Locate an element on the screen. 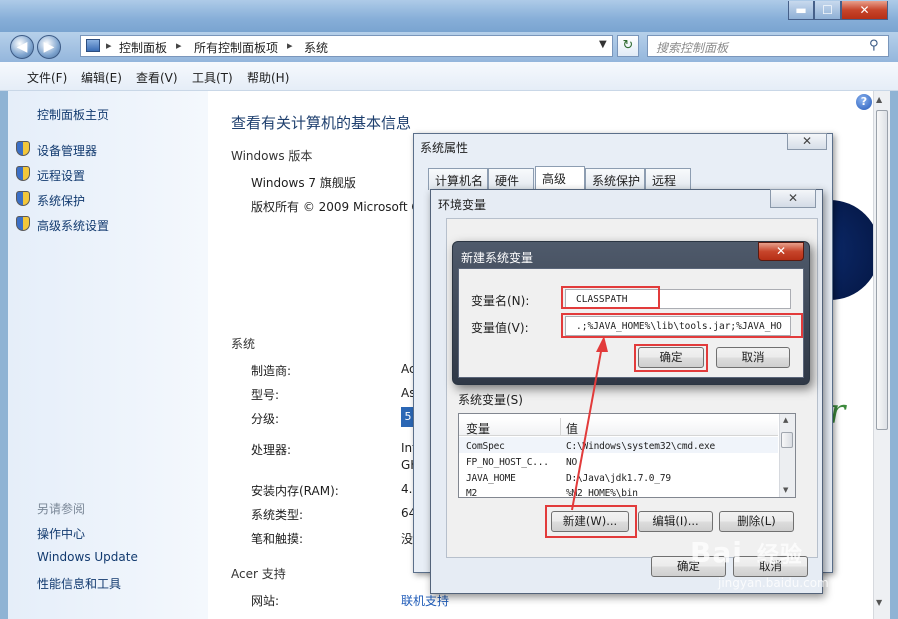 The image size is (898, 619). forward-button: ▶ is located at coordinates (49, 47).